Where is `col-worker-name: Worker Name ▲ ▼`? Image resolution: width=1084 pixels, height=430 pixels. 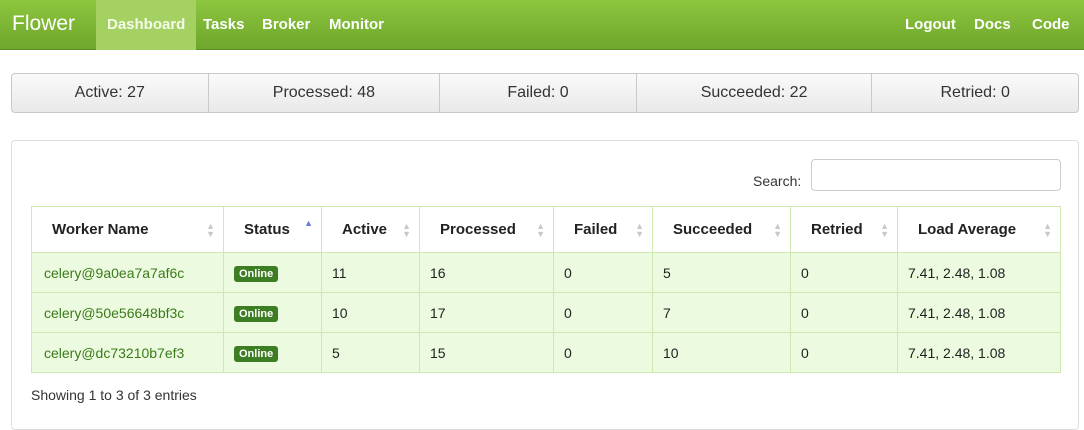
col-worker-name: Worker Name ▲ ▼ is located at coordinates (127, 229).